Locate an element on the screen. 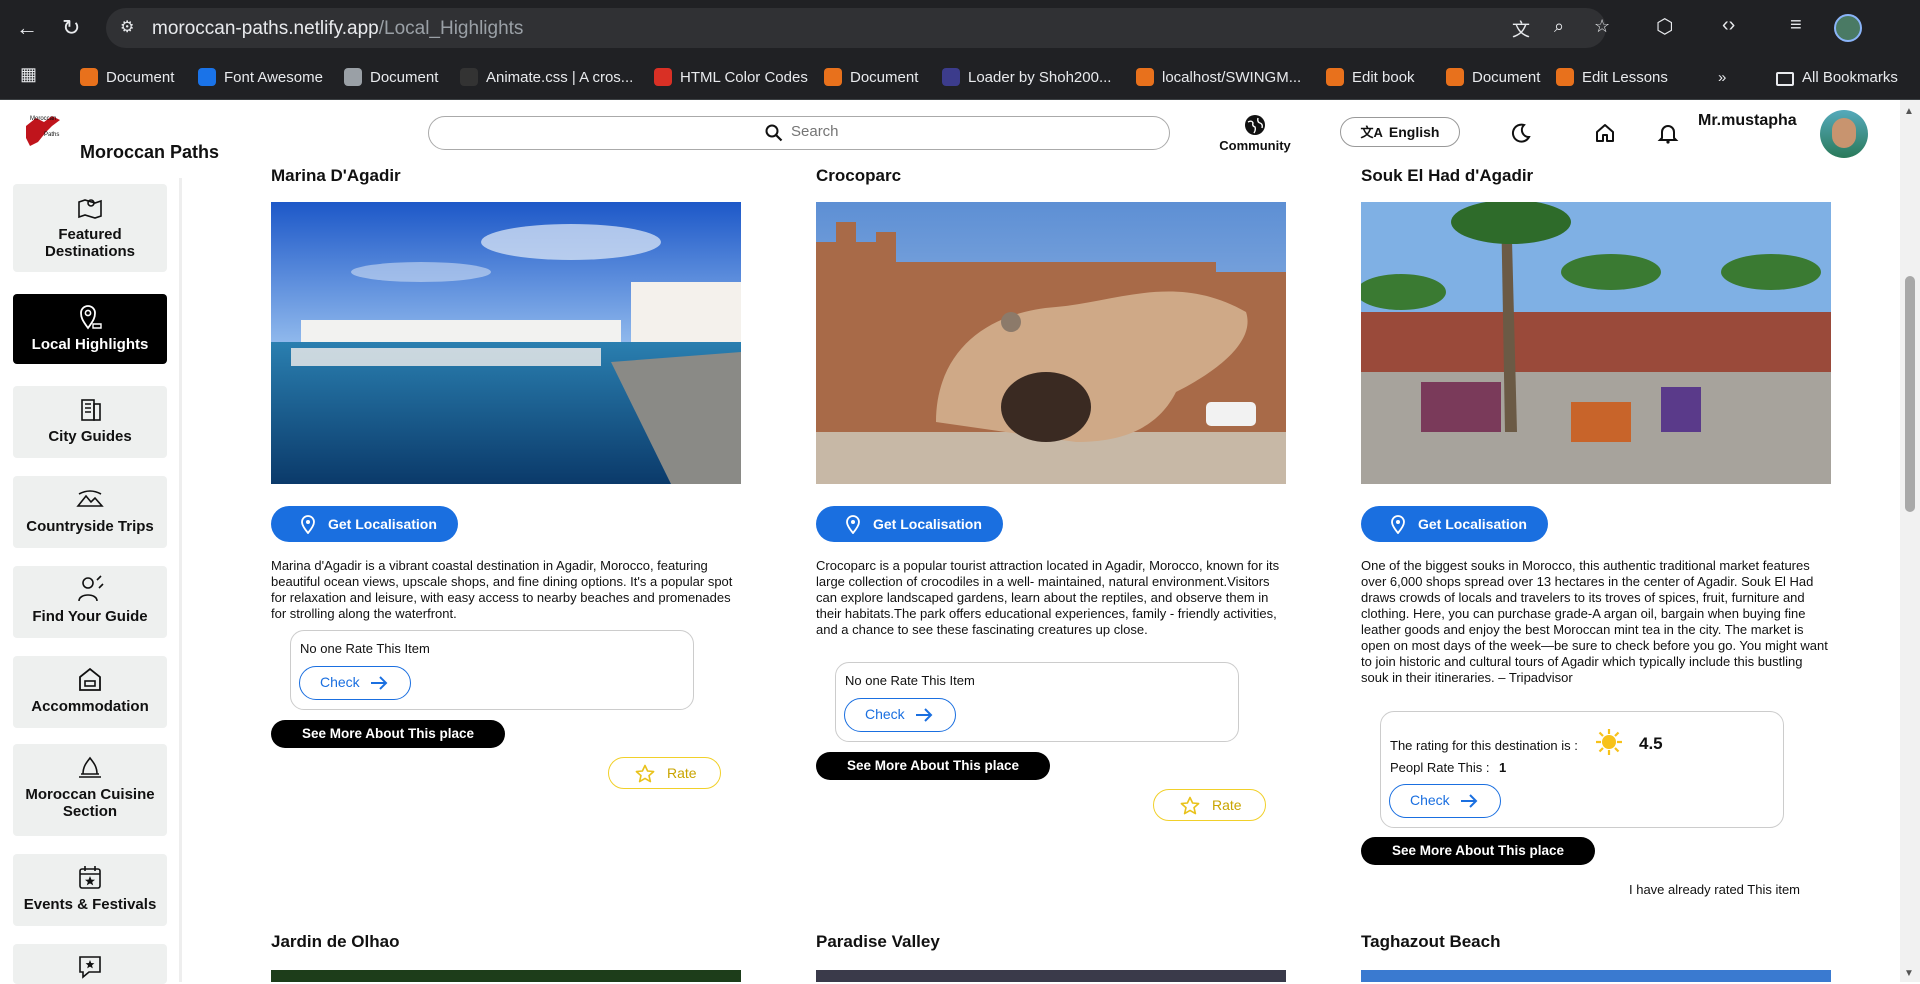 The width and height of the screenshot is (1920, 984). bookmark-item: Edit Lessons is located at coordinates (1612, 78).